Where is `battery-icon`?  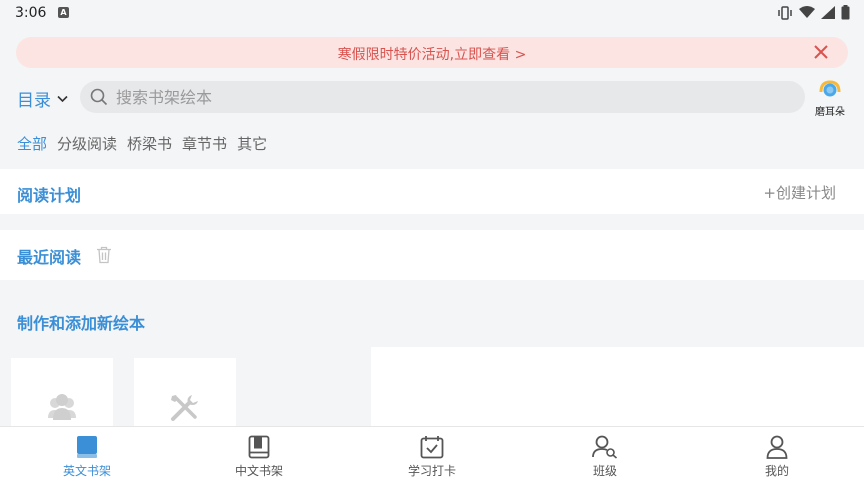 battery-icon is located at coordinates (845, 12).